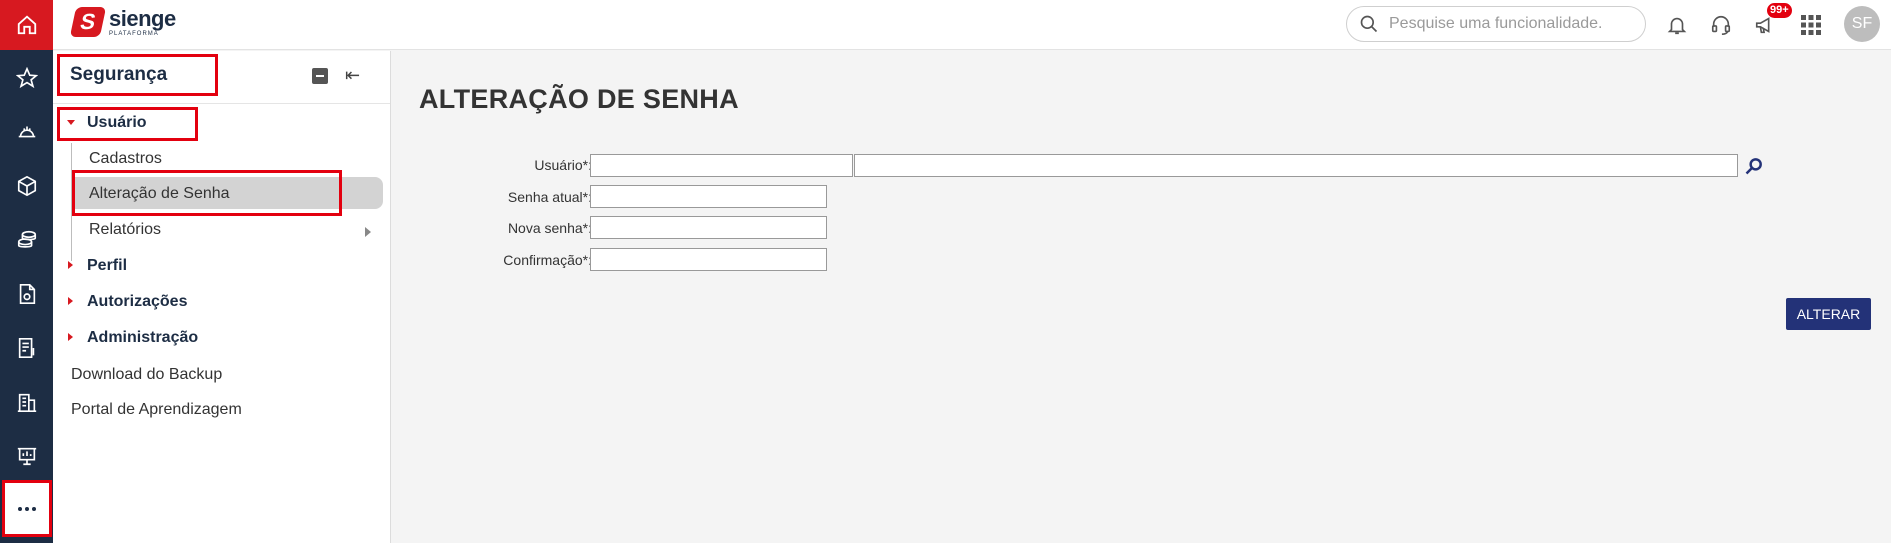 The image size is (1891, 543). What do you see at coordinates (1296, 165) in the screenshot?
I see `usuario-name-input` at bounding box center [1296, 165].